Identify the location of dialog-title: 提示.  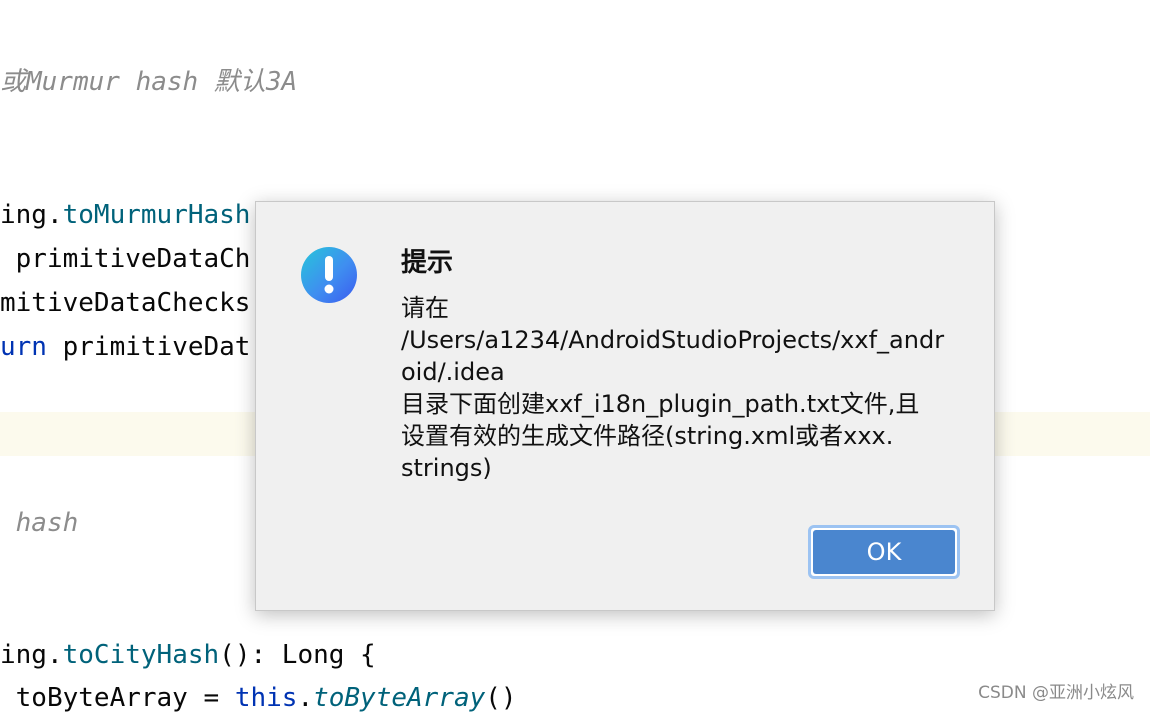
(427, 263).